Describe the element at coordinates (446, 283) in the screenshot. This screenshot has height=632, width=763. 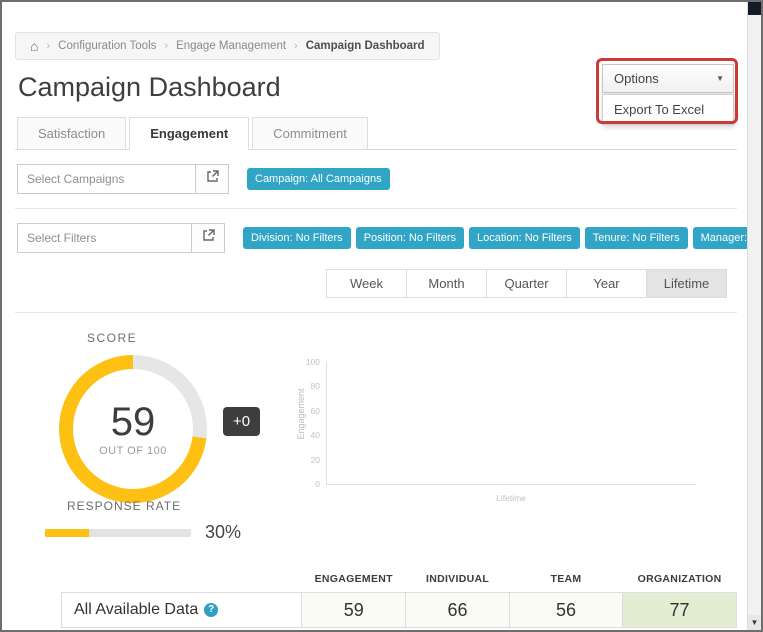
I see `period-month-button: Month` at that location.